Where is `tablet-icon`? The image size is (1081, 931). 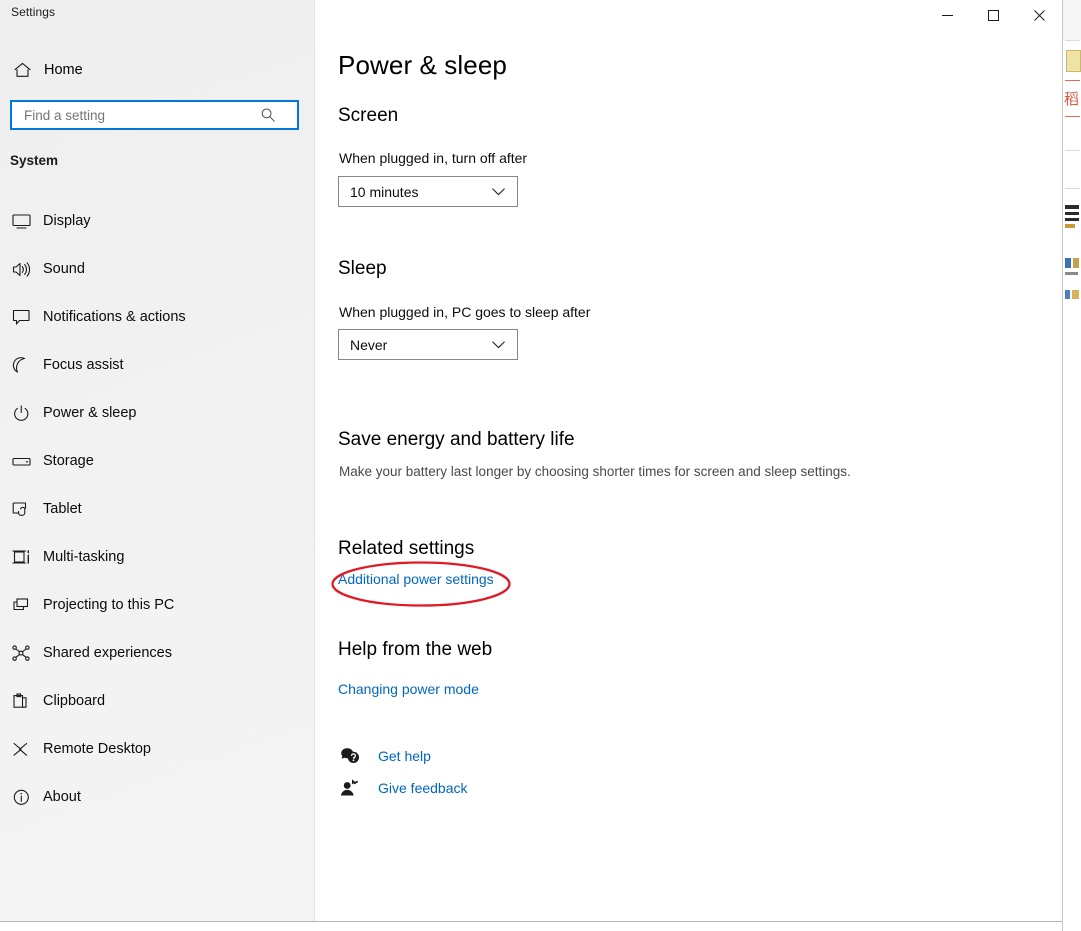 tablet-icon is located at coordinates (21, 509).